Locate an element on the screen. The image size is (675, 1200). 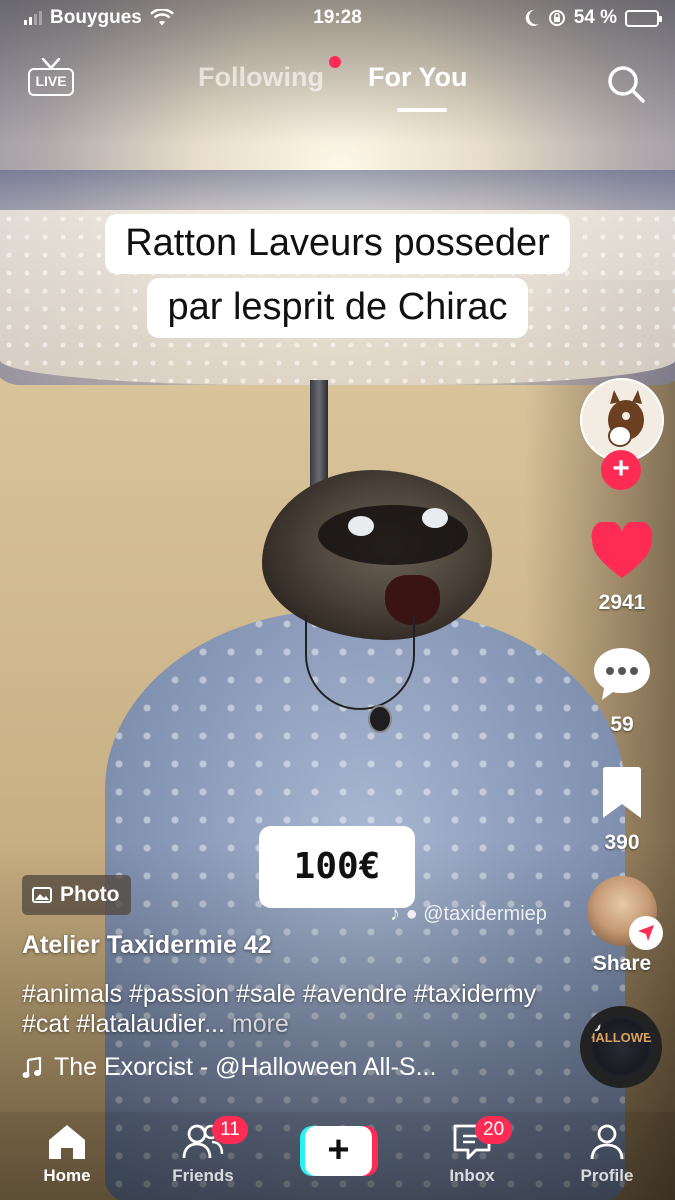
tab-friends-label: Friends is located at coordinates (203, 1175).